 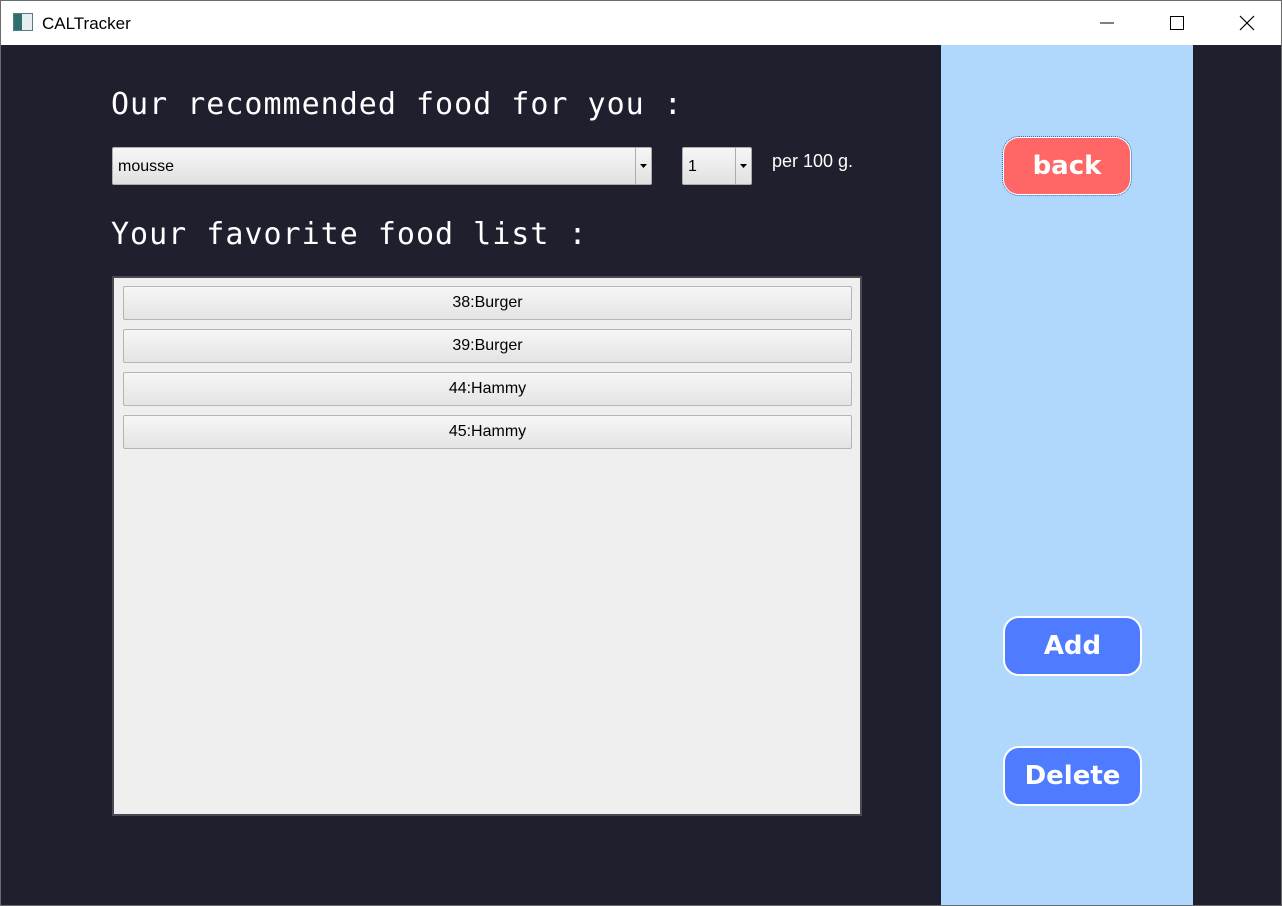 What do you see at coordinates (382, 166) in the screenshot?
I see `food-select: mousse` at bounding box center [382, 166].